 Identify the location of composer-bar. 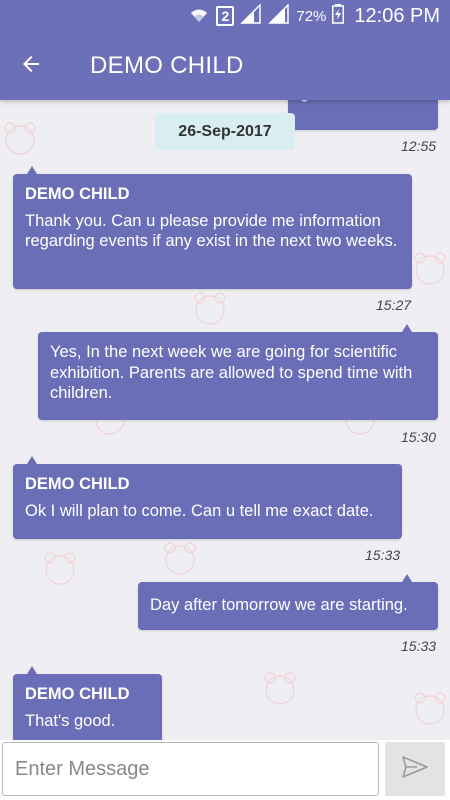
(225, 770).